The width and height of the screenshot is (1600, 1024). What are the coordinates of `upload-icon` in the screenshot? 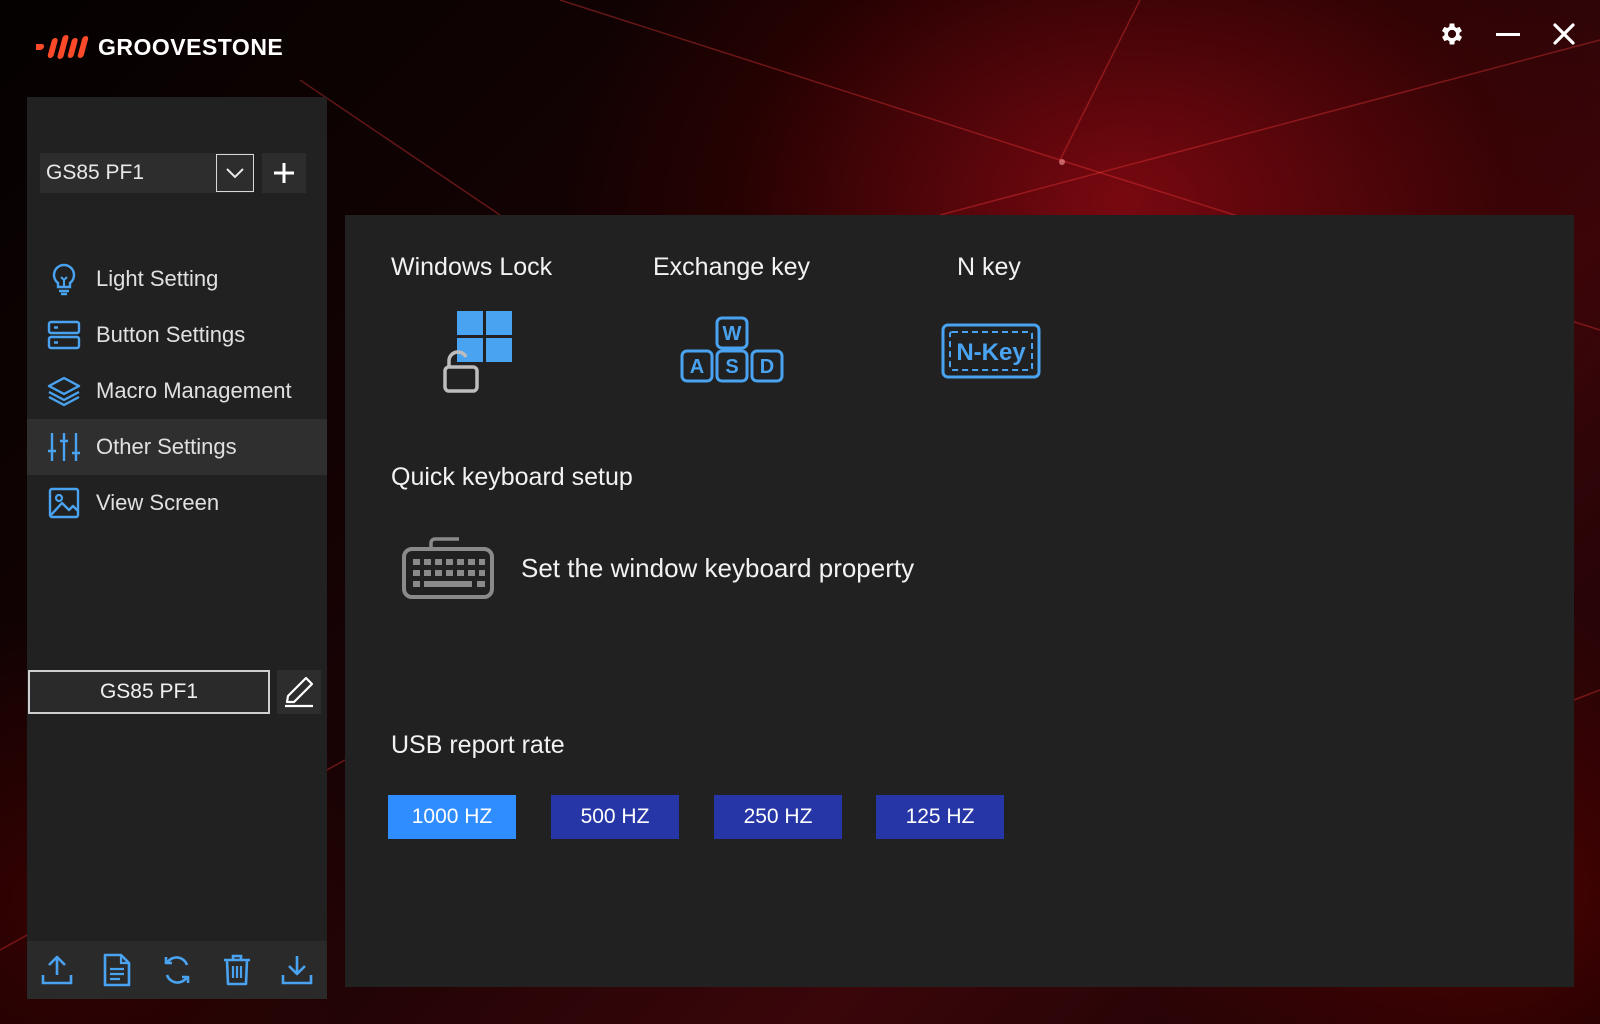 It's located at (57, 970).